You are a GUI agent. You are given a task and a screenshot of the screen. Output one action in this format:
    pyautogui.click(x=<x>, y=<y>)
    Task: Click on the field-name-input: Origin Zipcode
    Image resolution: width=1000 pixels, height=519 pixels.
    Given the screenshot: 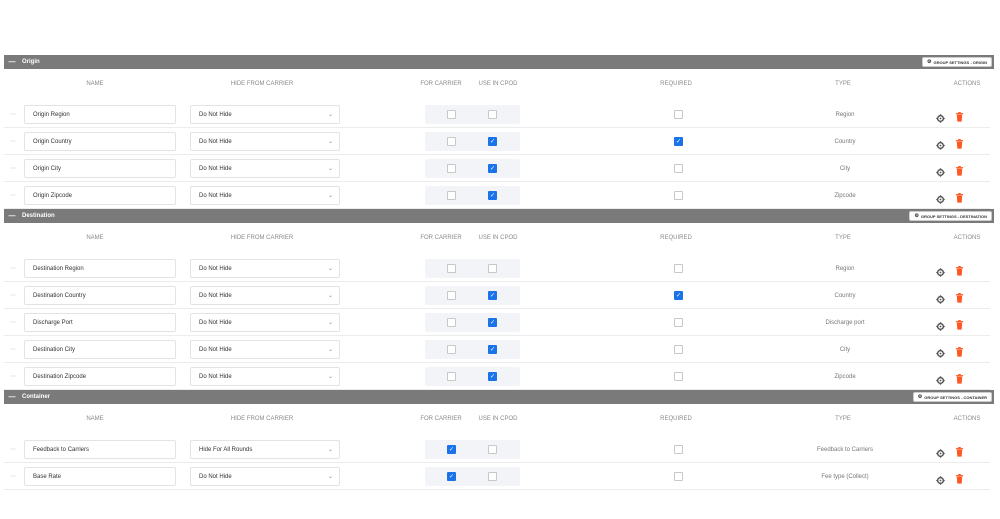 What is the action you would take?
    pyautogui.click(x=100, y=195)
    